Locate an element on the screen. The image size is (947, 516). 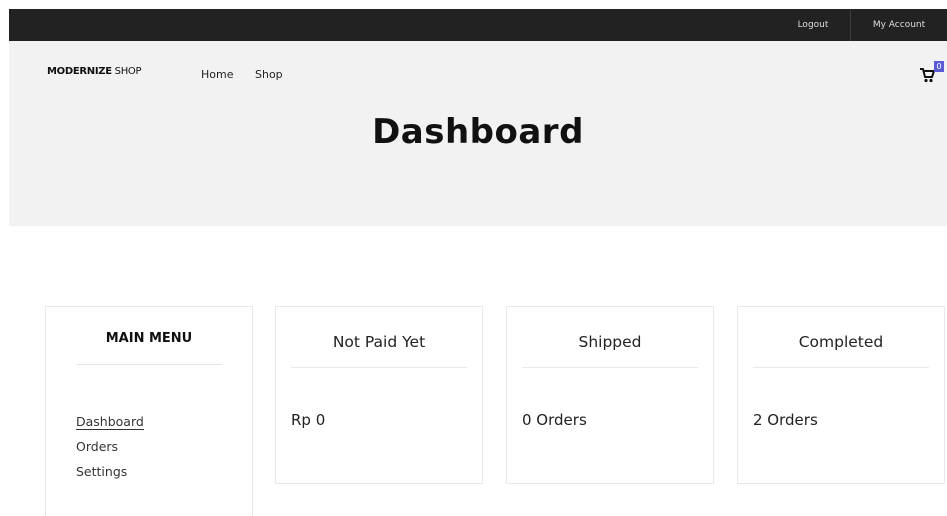
main-menu-title: MAIN MENU is located at coordinates (149, 348).